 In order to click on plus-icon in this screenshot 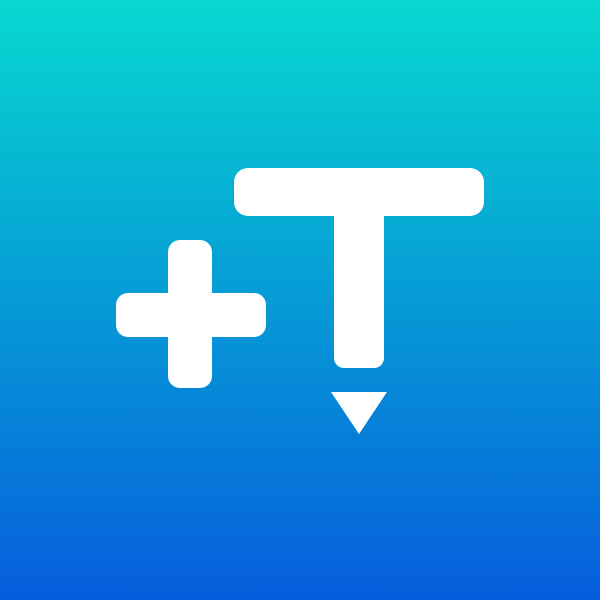, I will do `click(191, 314)`.